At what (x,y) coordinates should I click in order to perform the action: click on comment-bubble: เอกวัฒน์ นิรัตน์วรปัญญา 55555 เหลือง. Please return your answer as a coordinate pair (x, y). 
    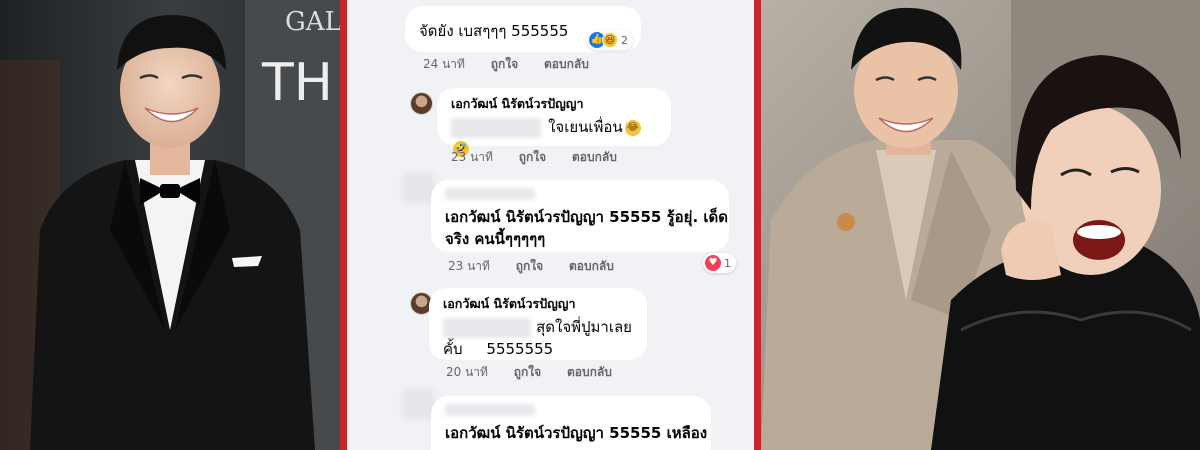
    Looking at the image, I should click on (571, 423).